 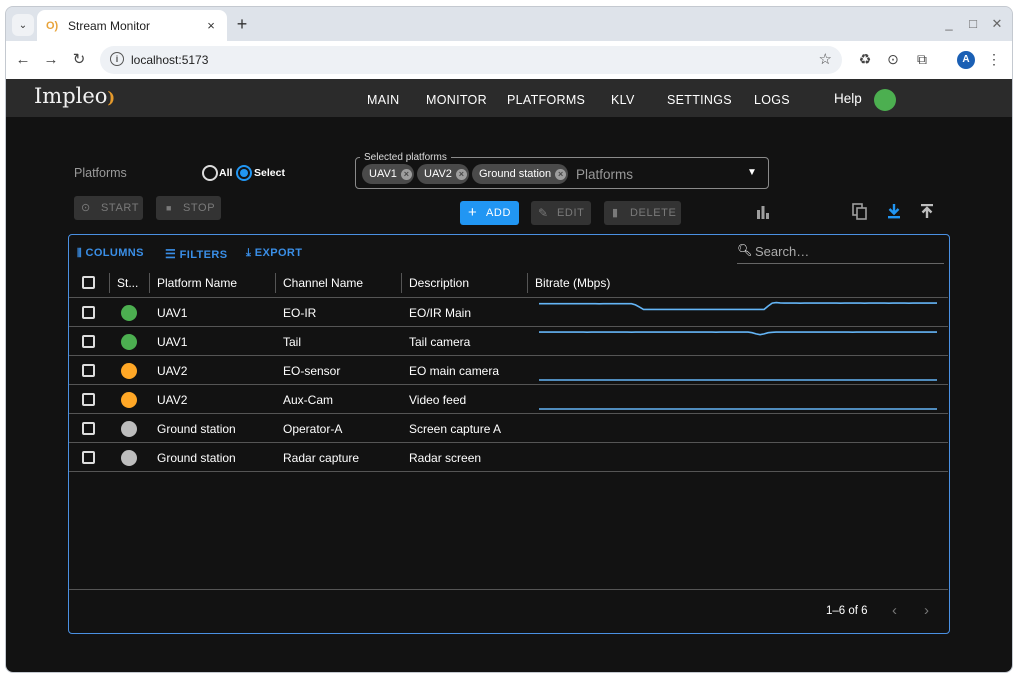 What do you see at coordinates (383, 100) in the screenshot?
I see `nav-main: MAIN` at bounding box center [383, 100].